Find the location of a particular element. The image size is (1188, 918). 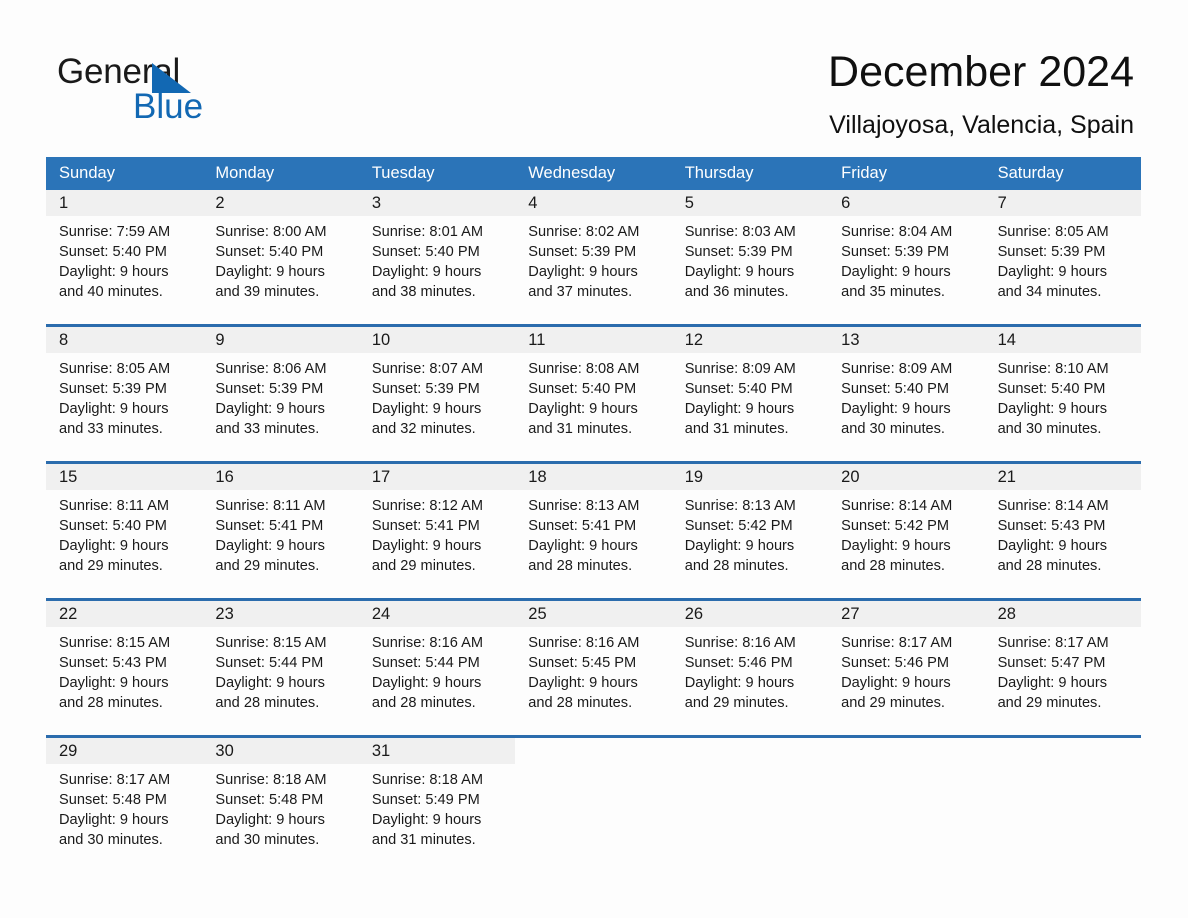

day-sunrise-line: Sunrise: 7:59 AM is located at coordinates (115, 232).